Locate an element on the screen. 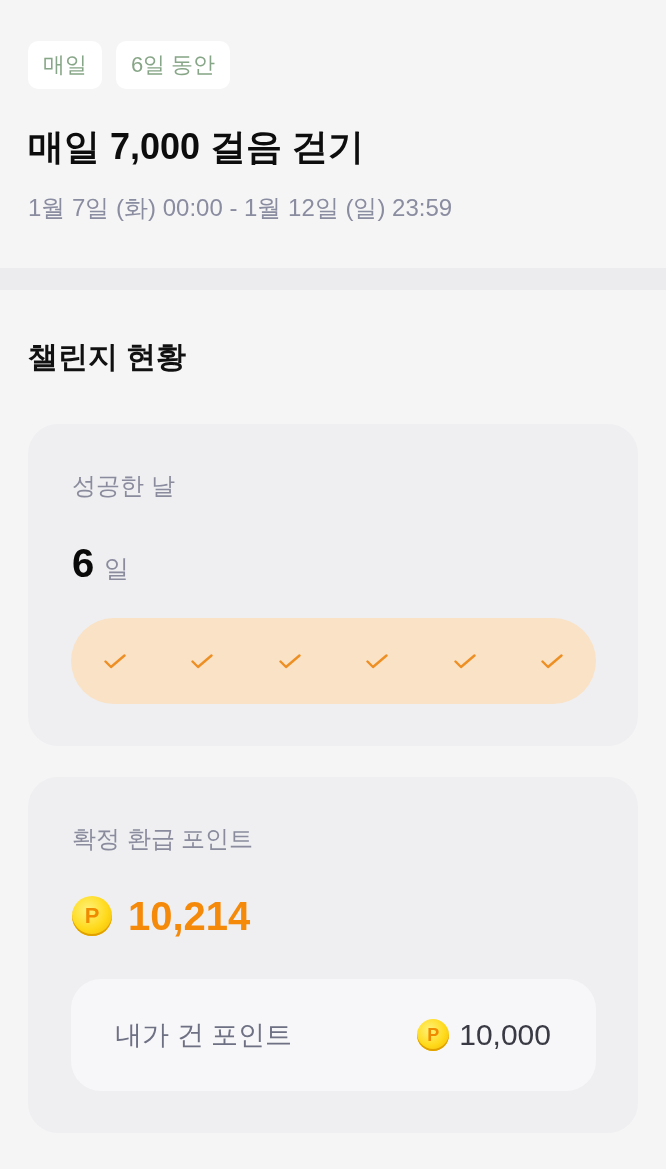 Image resolution: width=666 pixels, height=1169 pixels. card-label: 성공한 날 is located at coordinates (123, 486).